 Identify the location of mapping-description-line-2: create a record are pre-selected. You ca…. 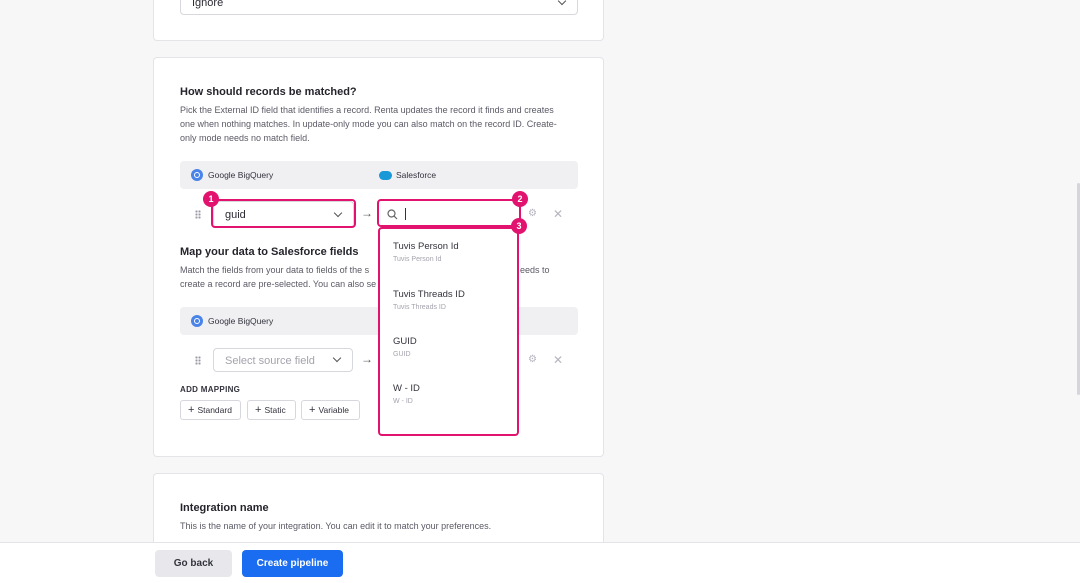
(278, 284).